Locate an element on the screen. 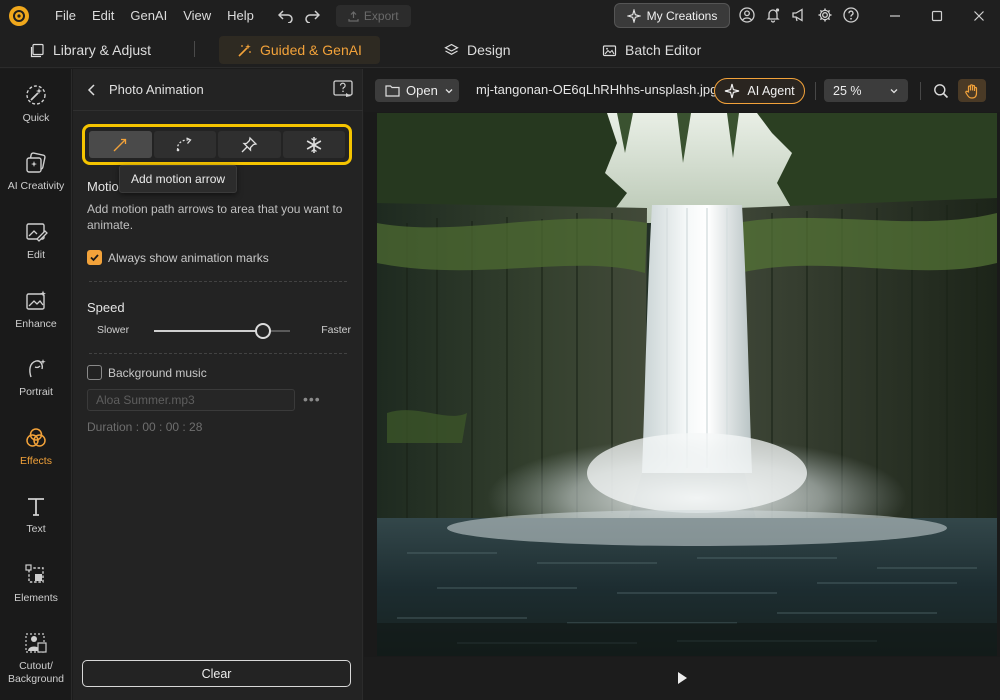  speed-slider is located at coordinates (222, 331).